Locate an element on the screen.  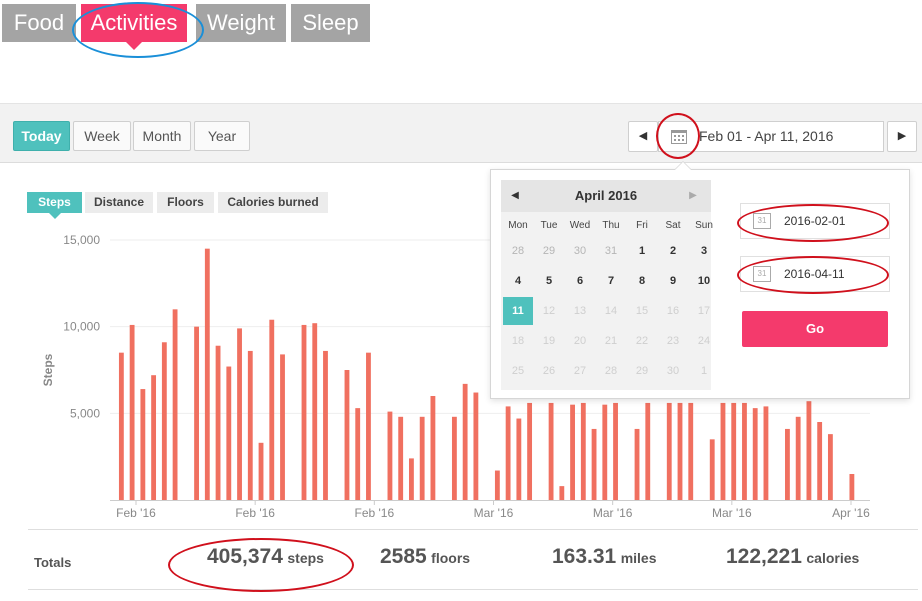
weekday-label: Sun is located at coordinates (704, 225).